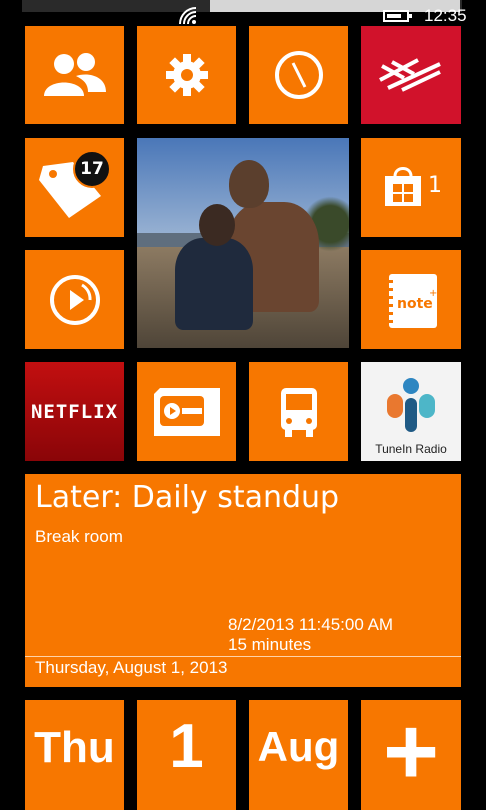 The image size is (486, 810). What do you see at coordinates (411, 449) in the screenshot?
I see `tunein-label: TuneIn Radio` at bounding box center [411, 449].